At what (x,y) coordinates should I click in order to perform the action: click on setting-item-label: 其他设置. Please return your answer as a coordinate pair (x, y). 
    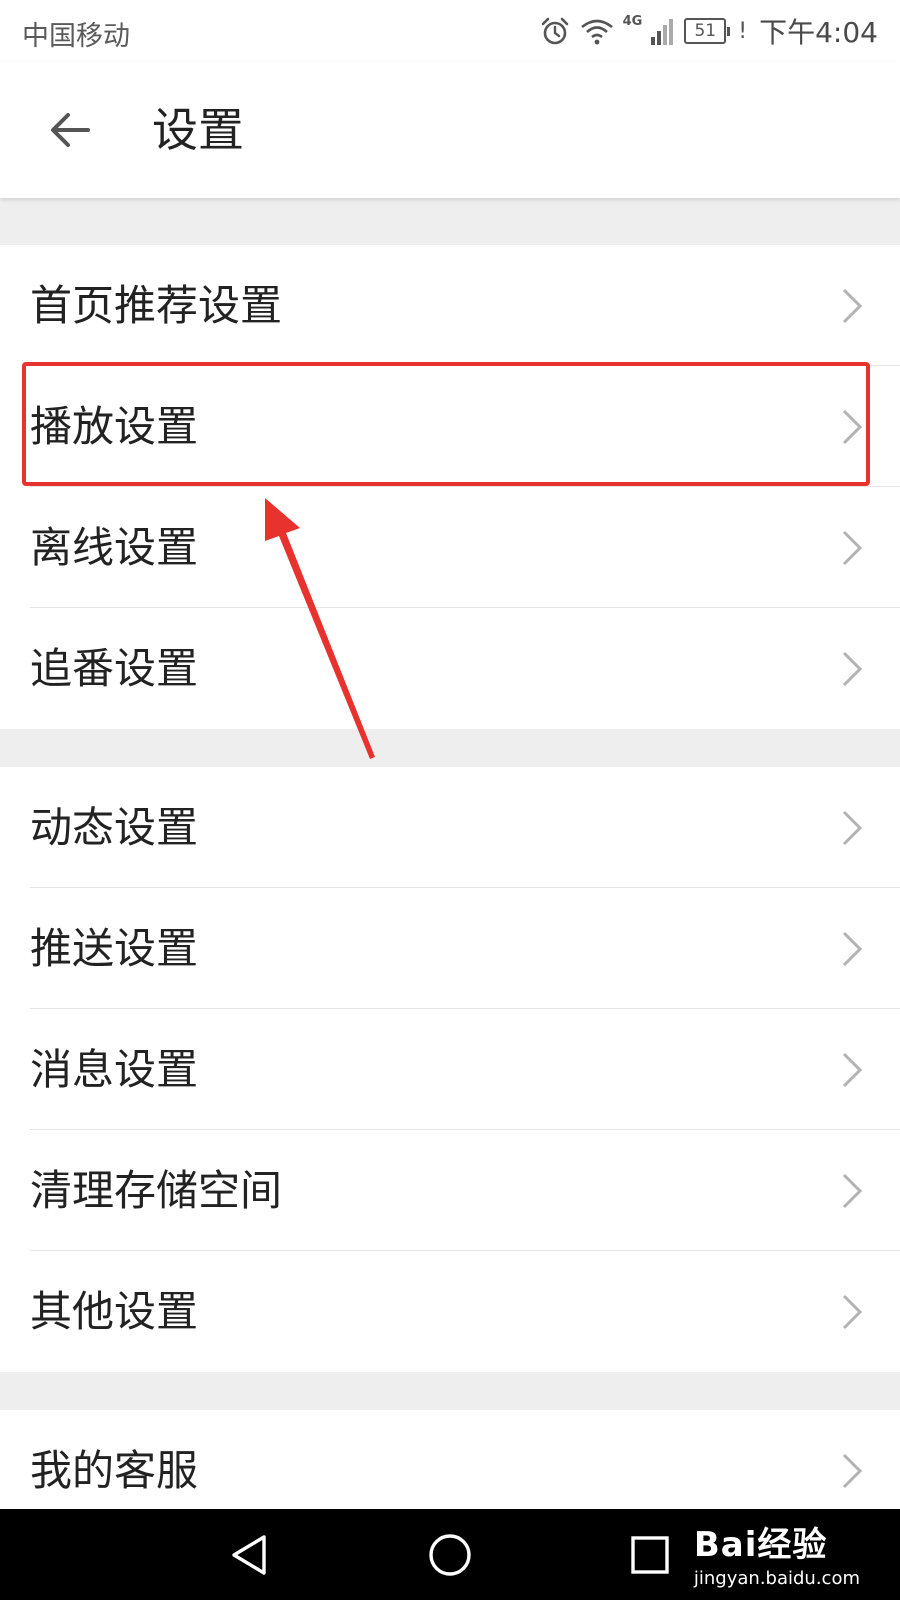
    Looking at the image, I should click on (114, 1311).